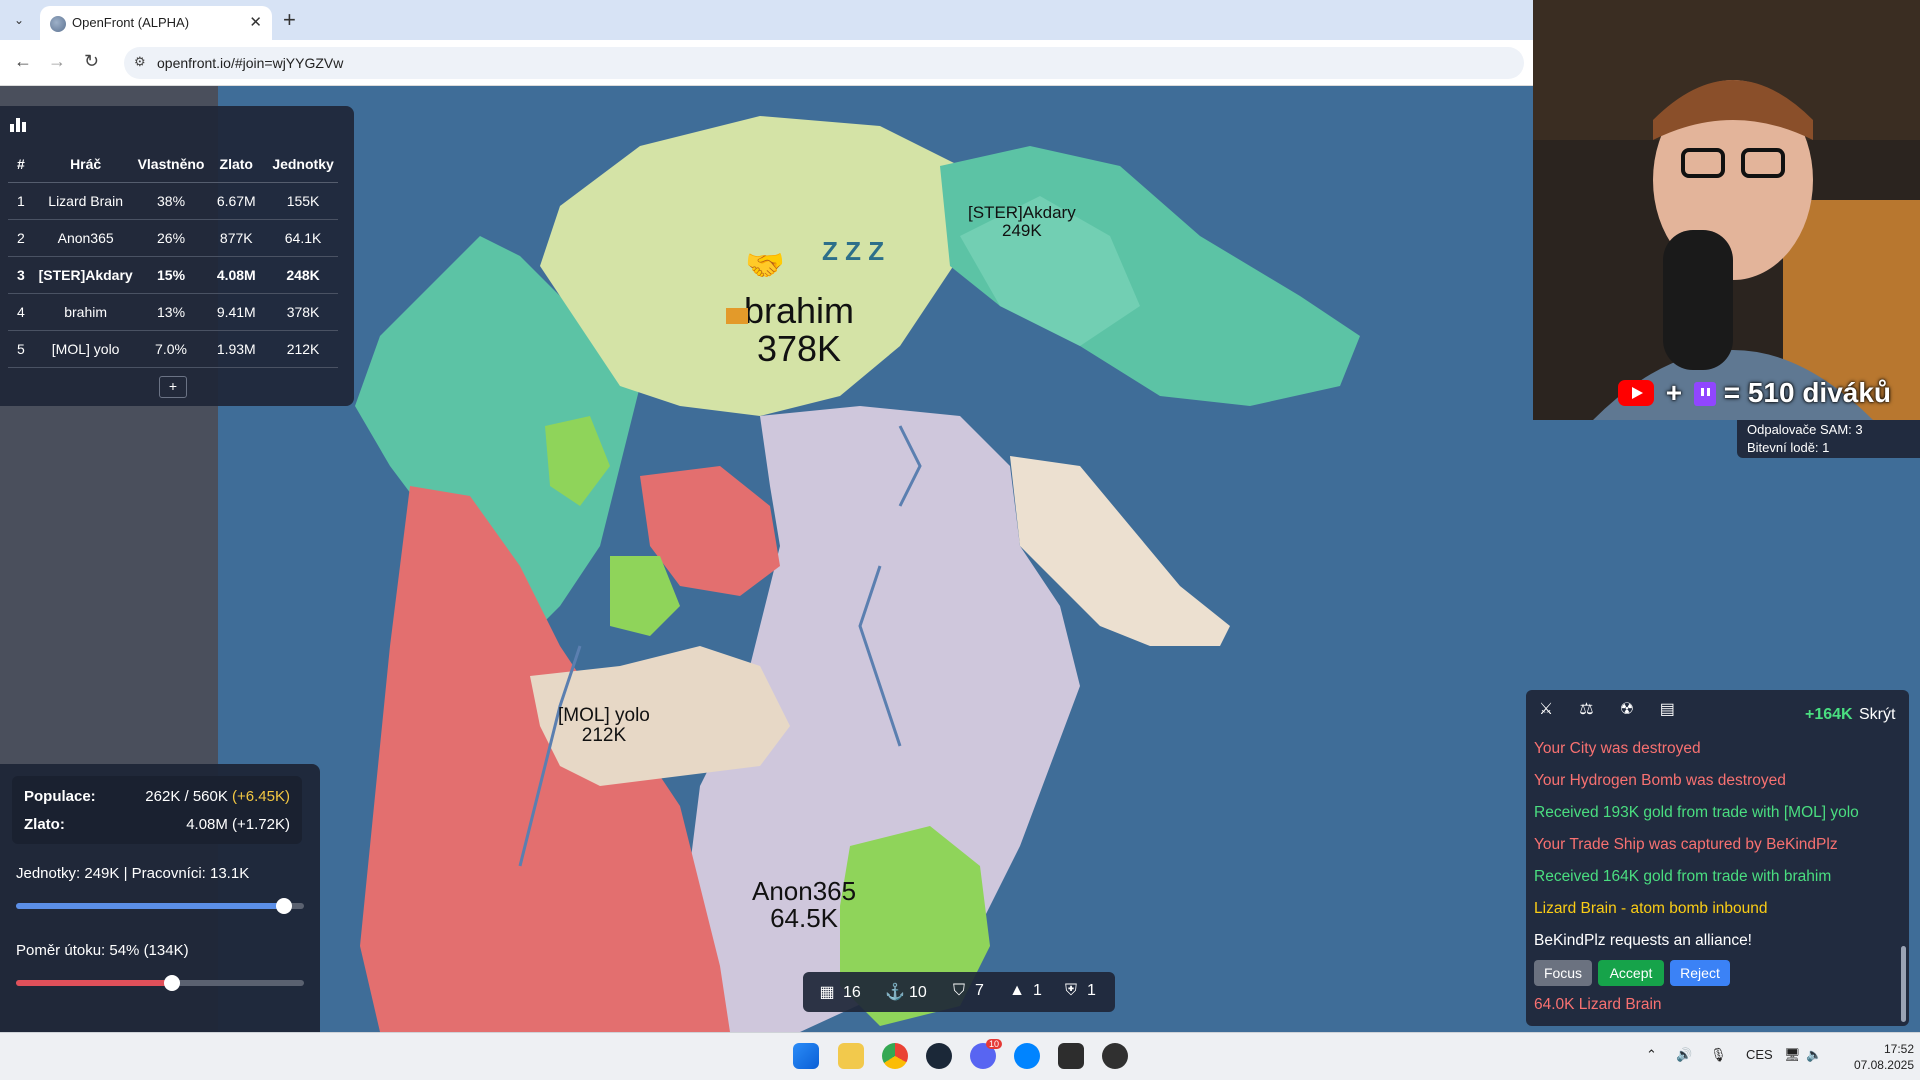  Describe the element at coordinates (23, 61) in the screenshot. I see `back-button: ←` at that location.